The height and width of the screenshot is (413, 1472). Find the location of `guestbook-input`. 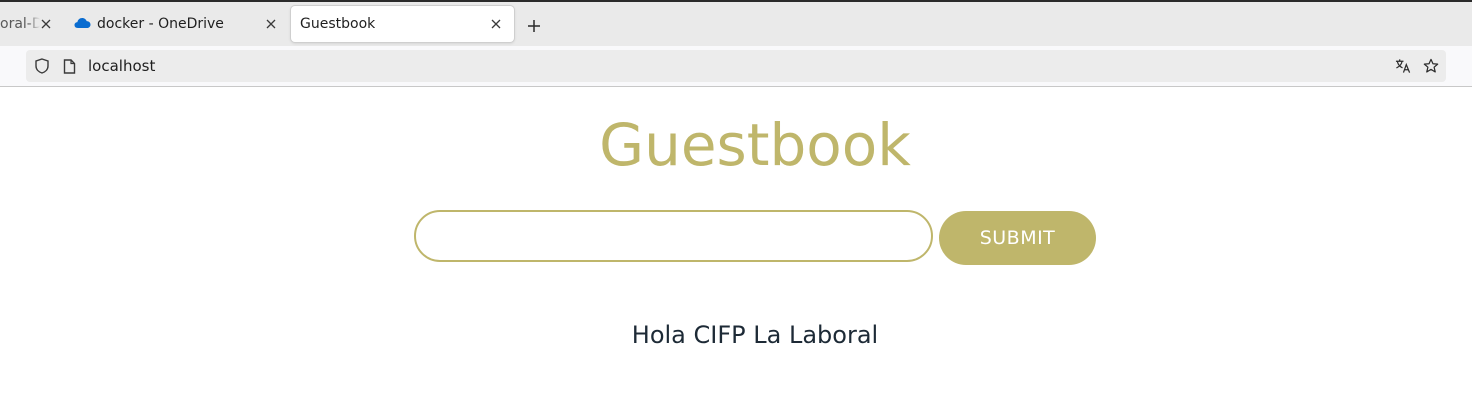

guestbook-input is located at coordinates (673, 236).